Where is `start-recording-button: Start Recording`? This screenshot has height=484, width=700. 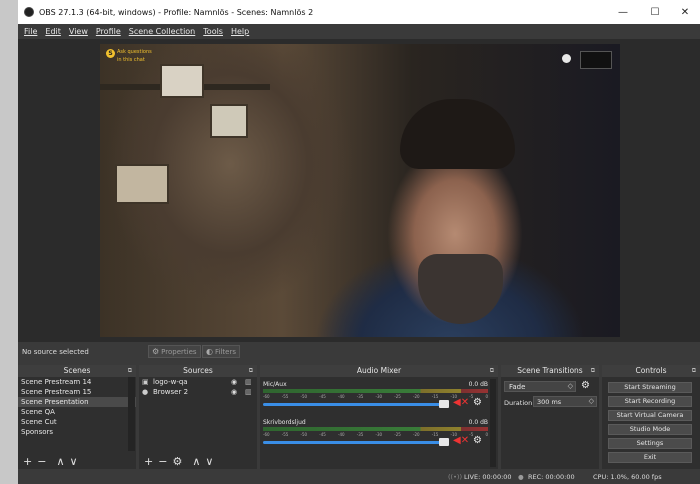 start-recording-button: Start Recording is located at coordinates (650, 401).